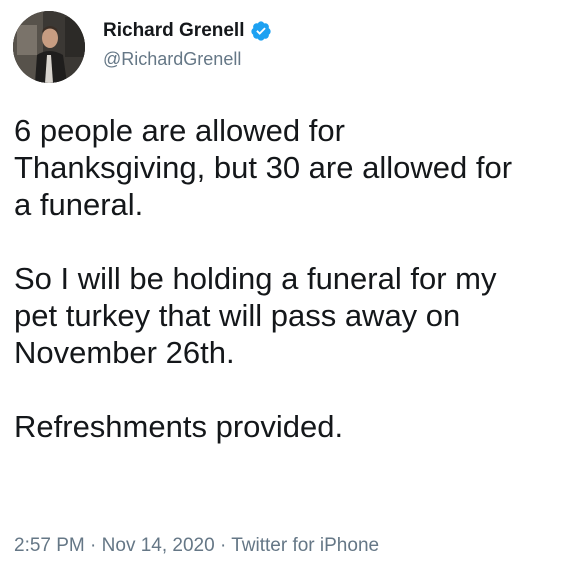 Image resolution: width=581 pixels, height=571 pixels. Describe the element at coordinates (261, 31) in the screenshot. I see `verified-badge-icon` at that location.